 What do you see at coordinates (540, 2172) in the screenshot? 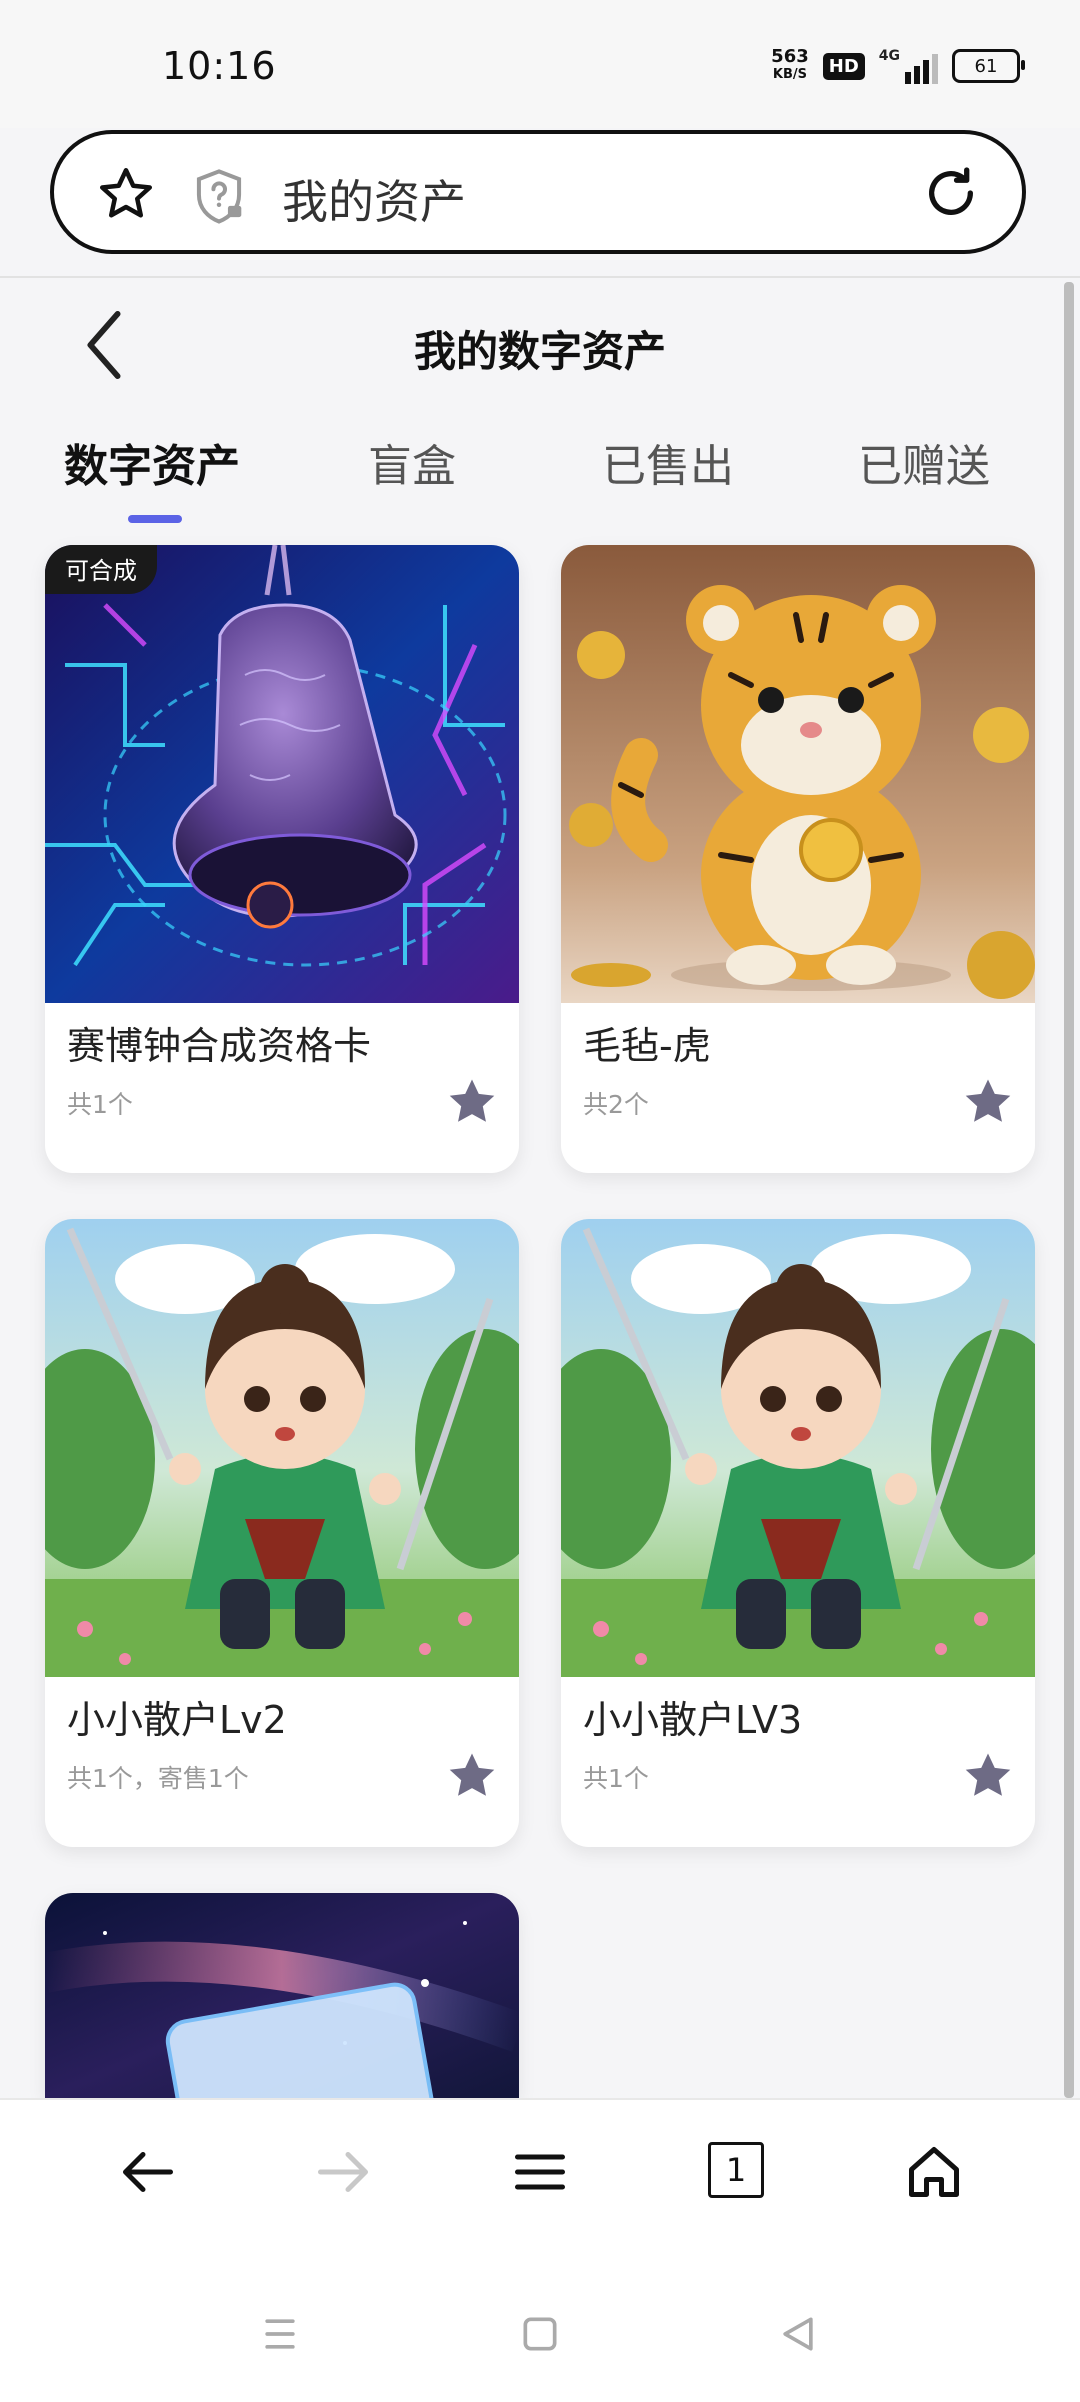
I see `menu-icon` at bounding box center [540, 2172].